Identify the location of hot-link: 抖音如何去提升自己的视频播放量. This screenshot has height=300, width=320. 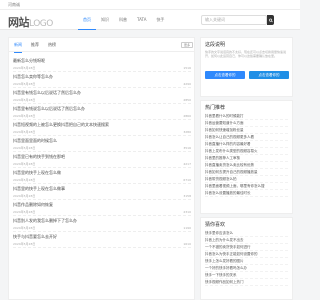
(246, 172).